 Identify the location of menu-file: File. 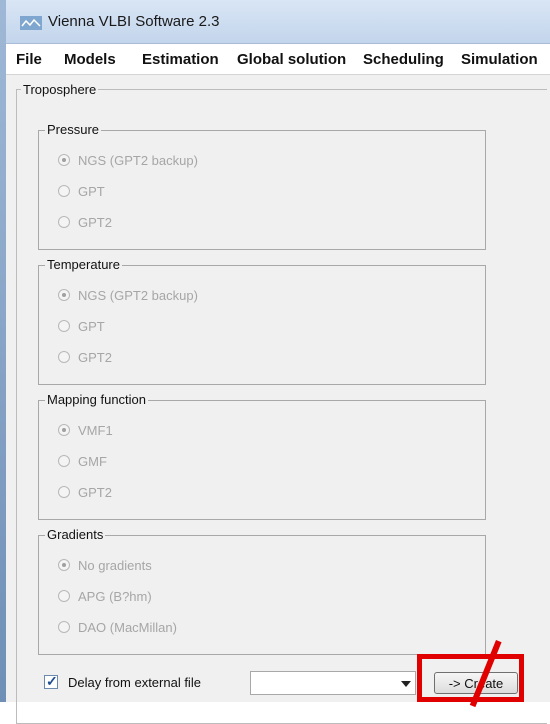
(29, 59).